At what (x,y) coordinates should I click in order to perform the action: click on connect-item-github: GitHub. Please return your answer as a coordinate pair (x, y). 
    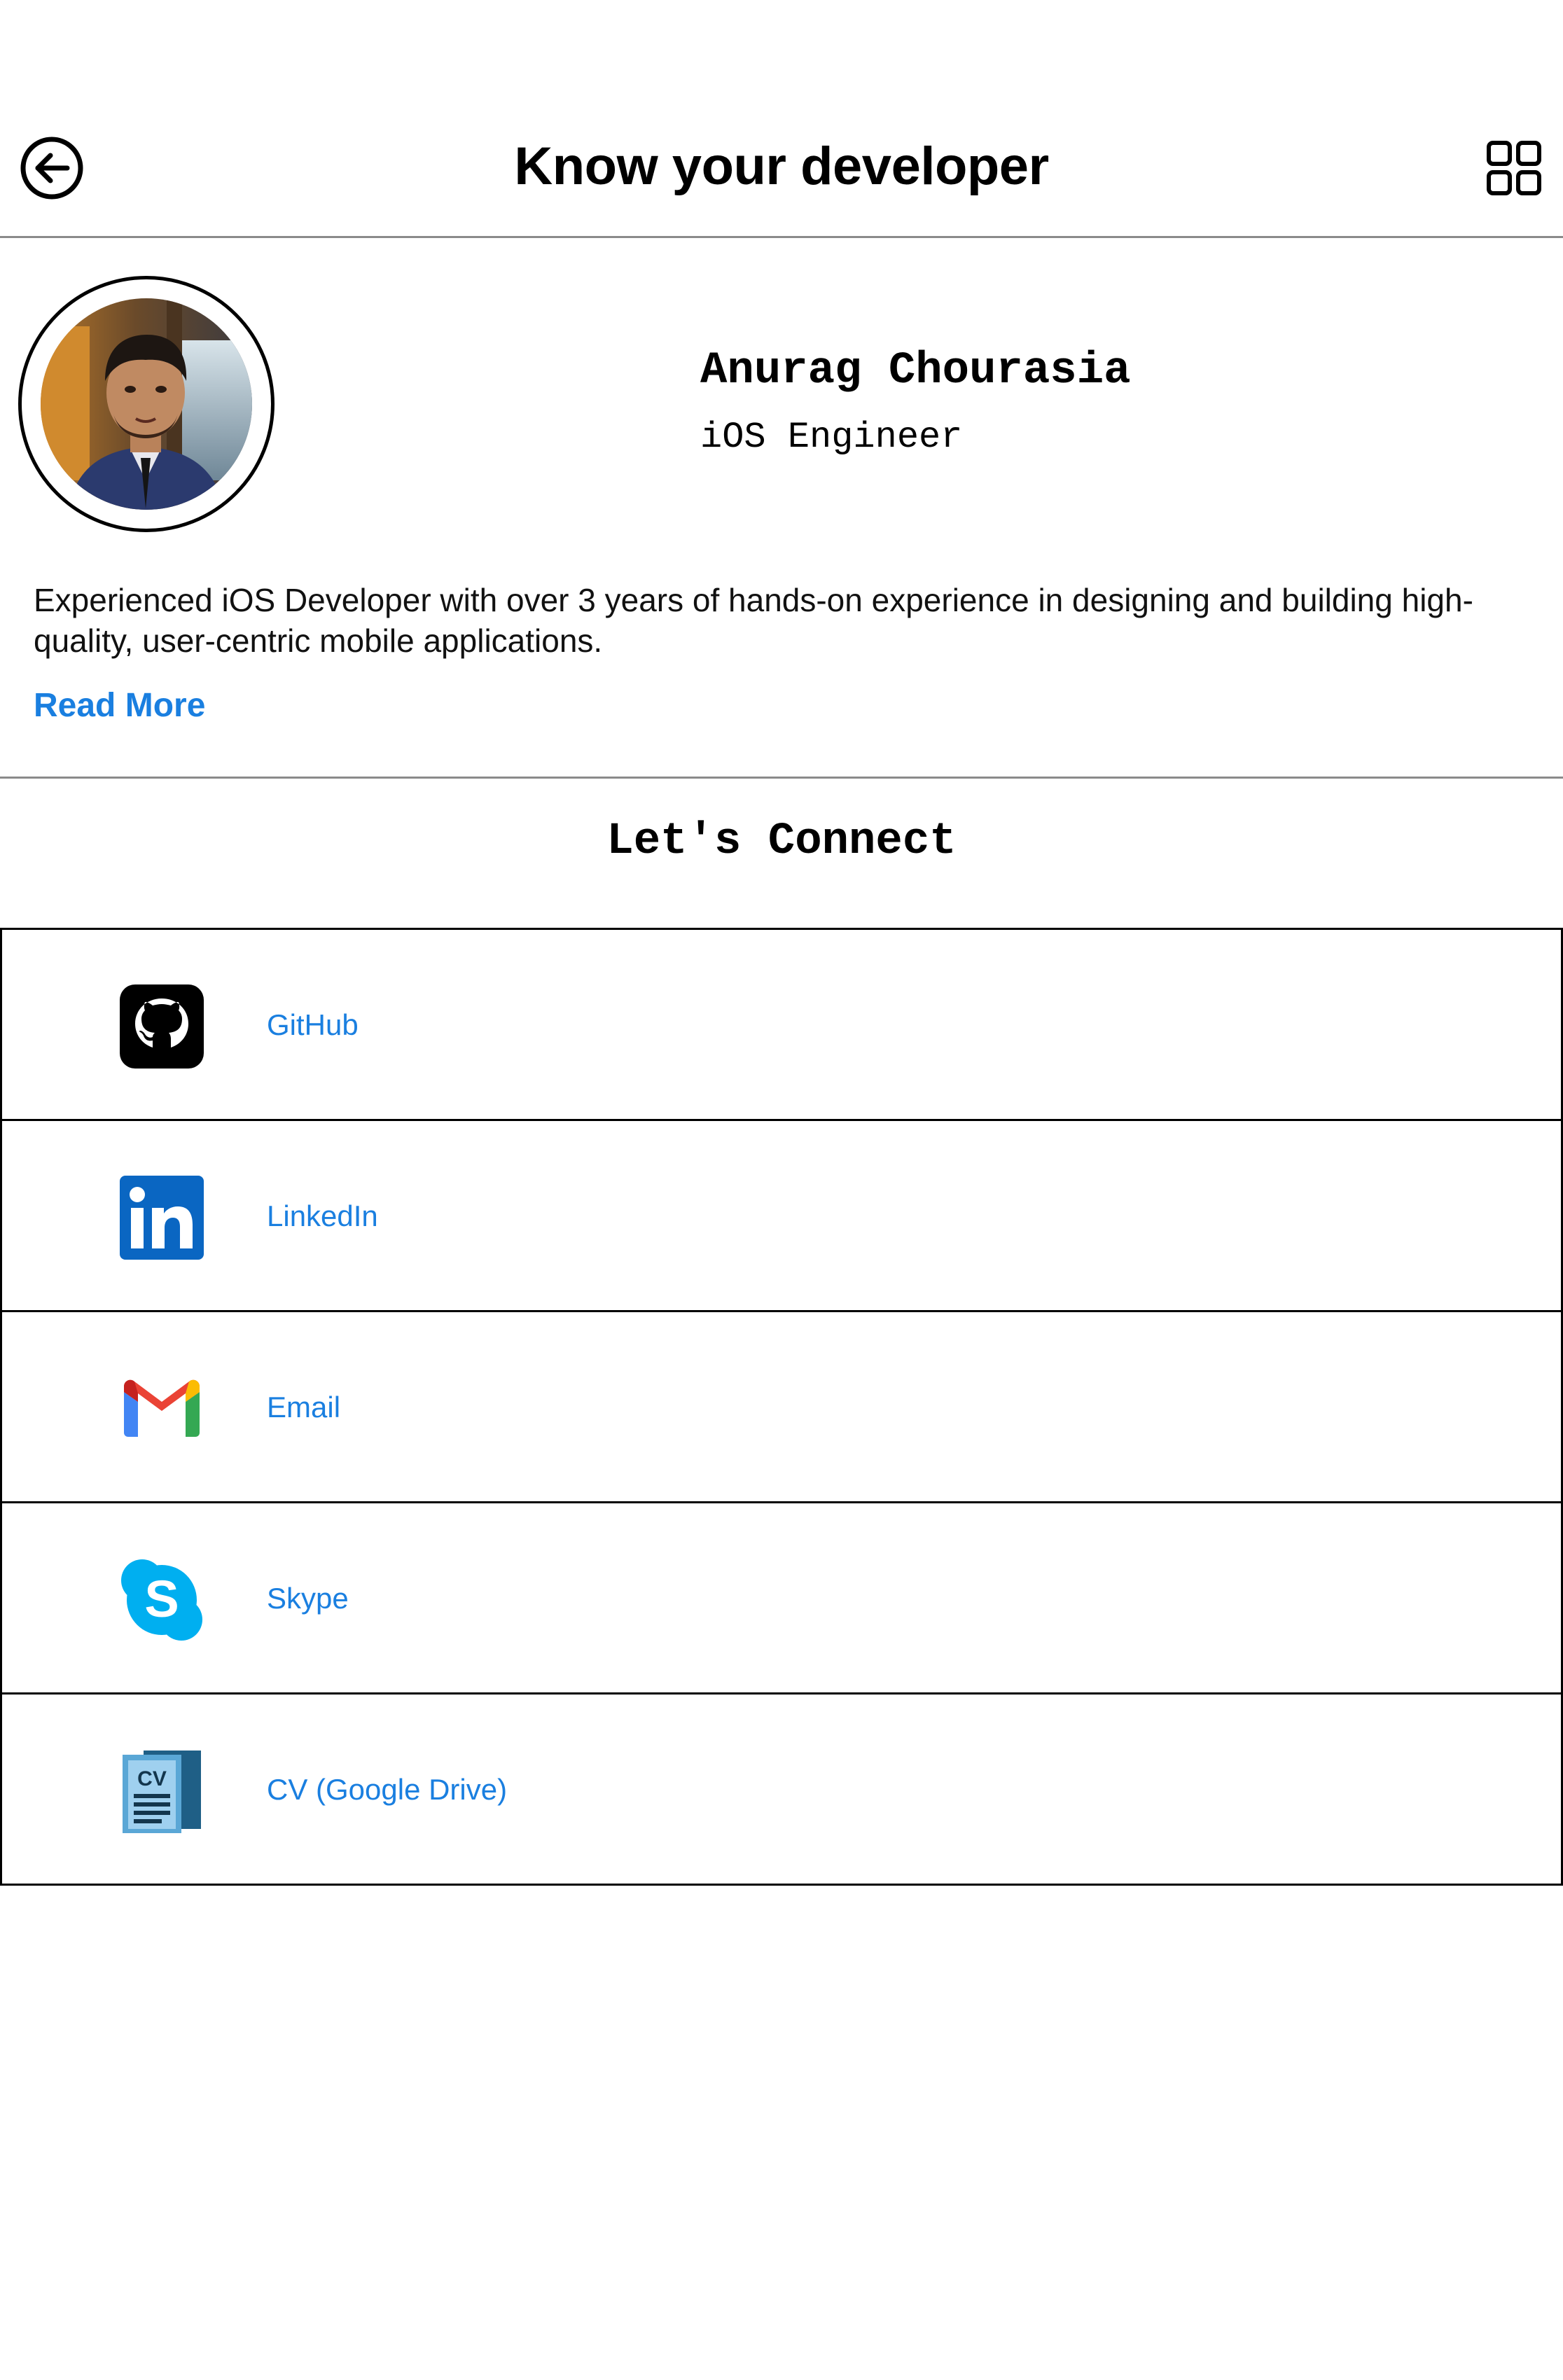
    Looking at the image, I should click on (781, 1024).